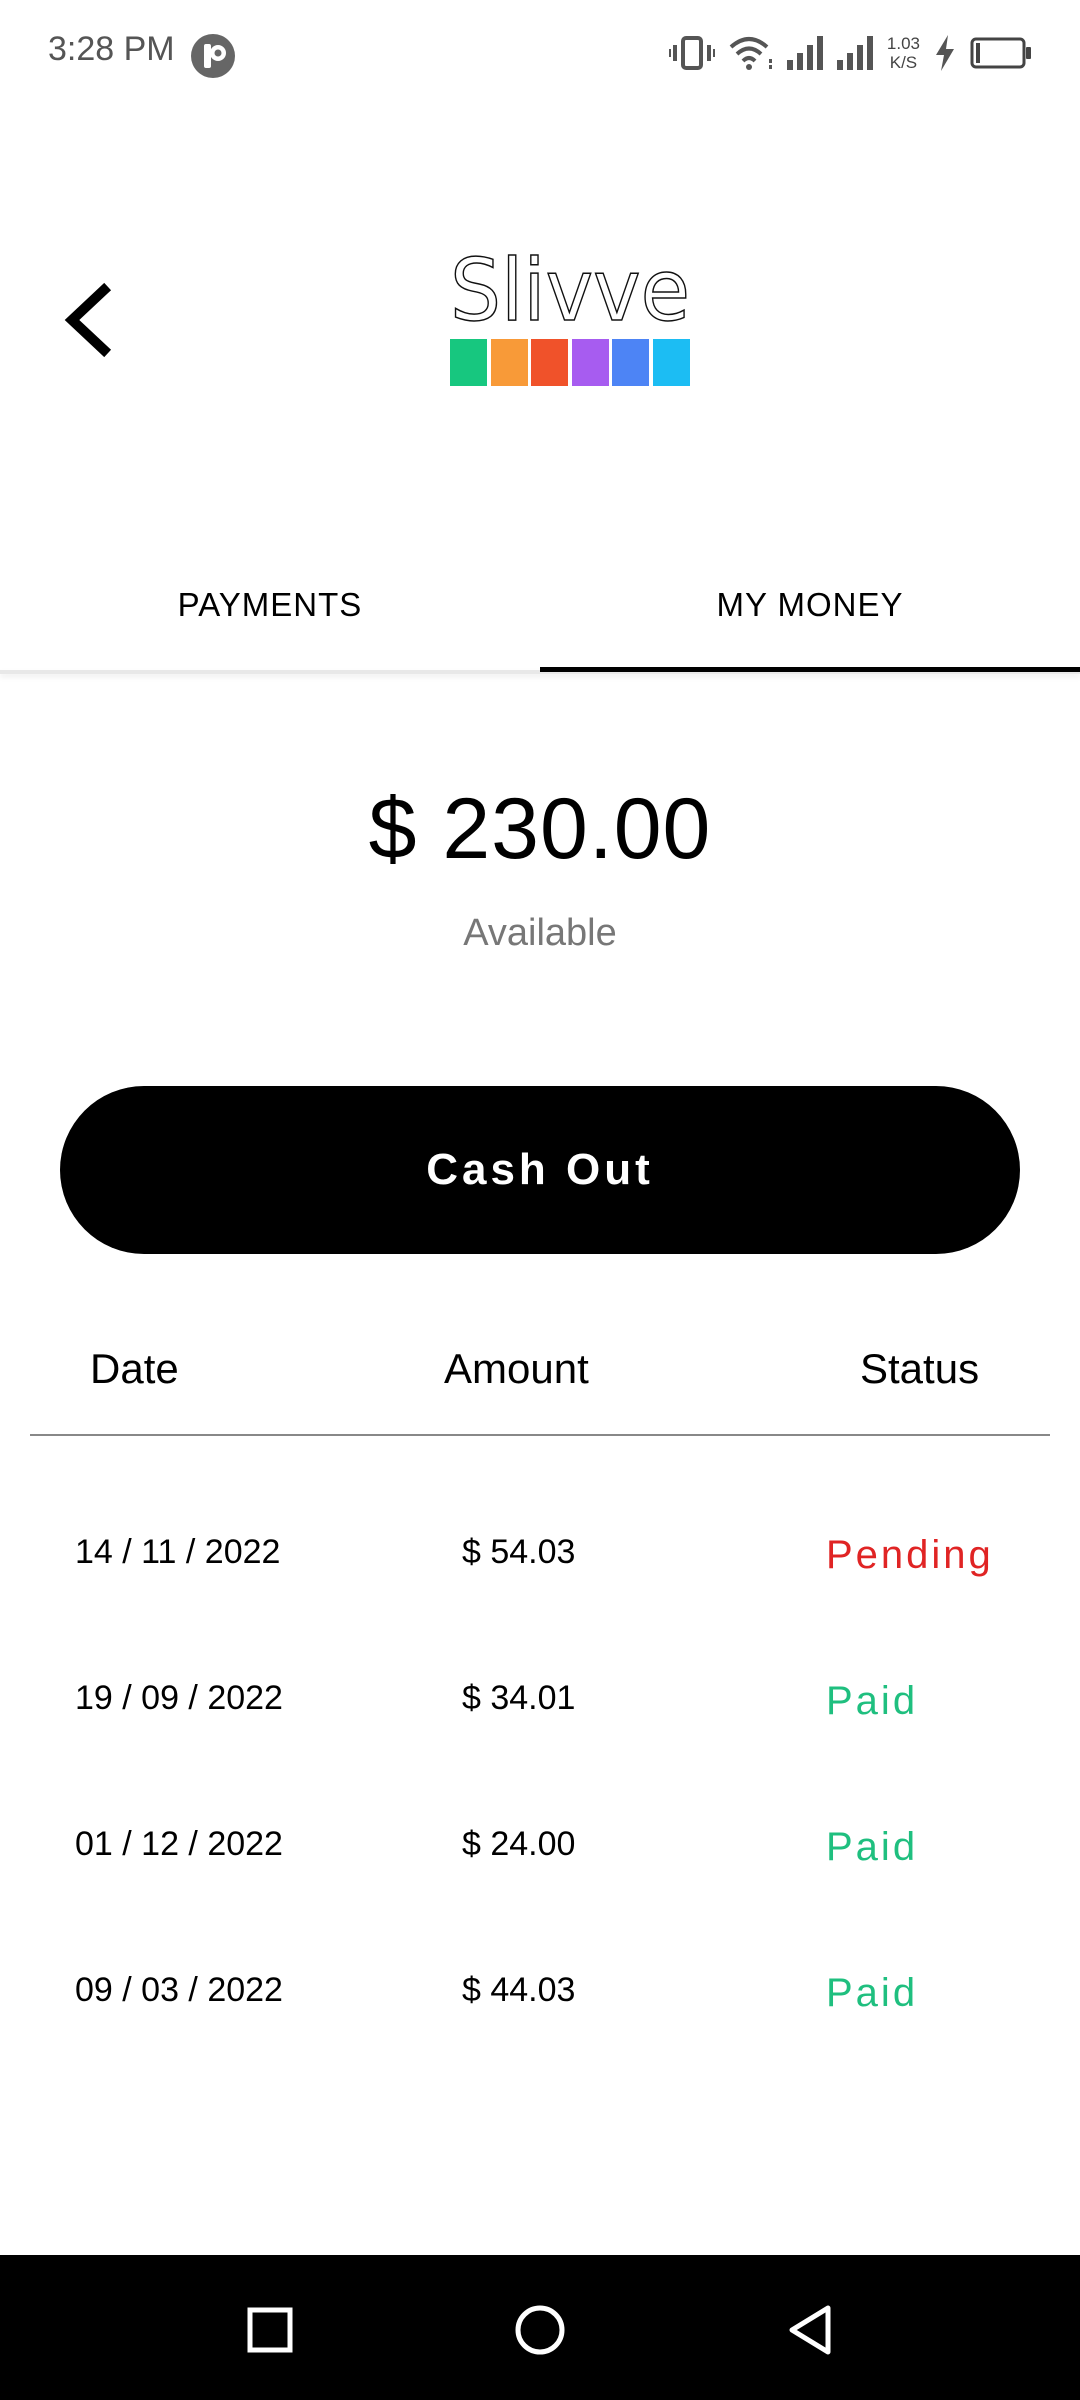 Image resolution: width=1080 pixels, height=2400 pixels. I want to click on column-header-status: Status, so click(920, 1368).